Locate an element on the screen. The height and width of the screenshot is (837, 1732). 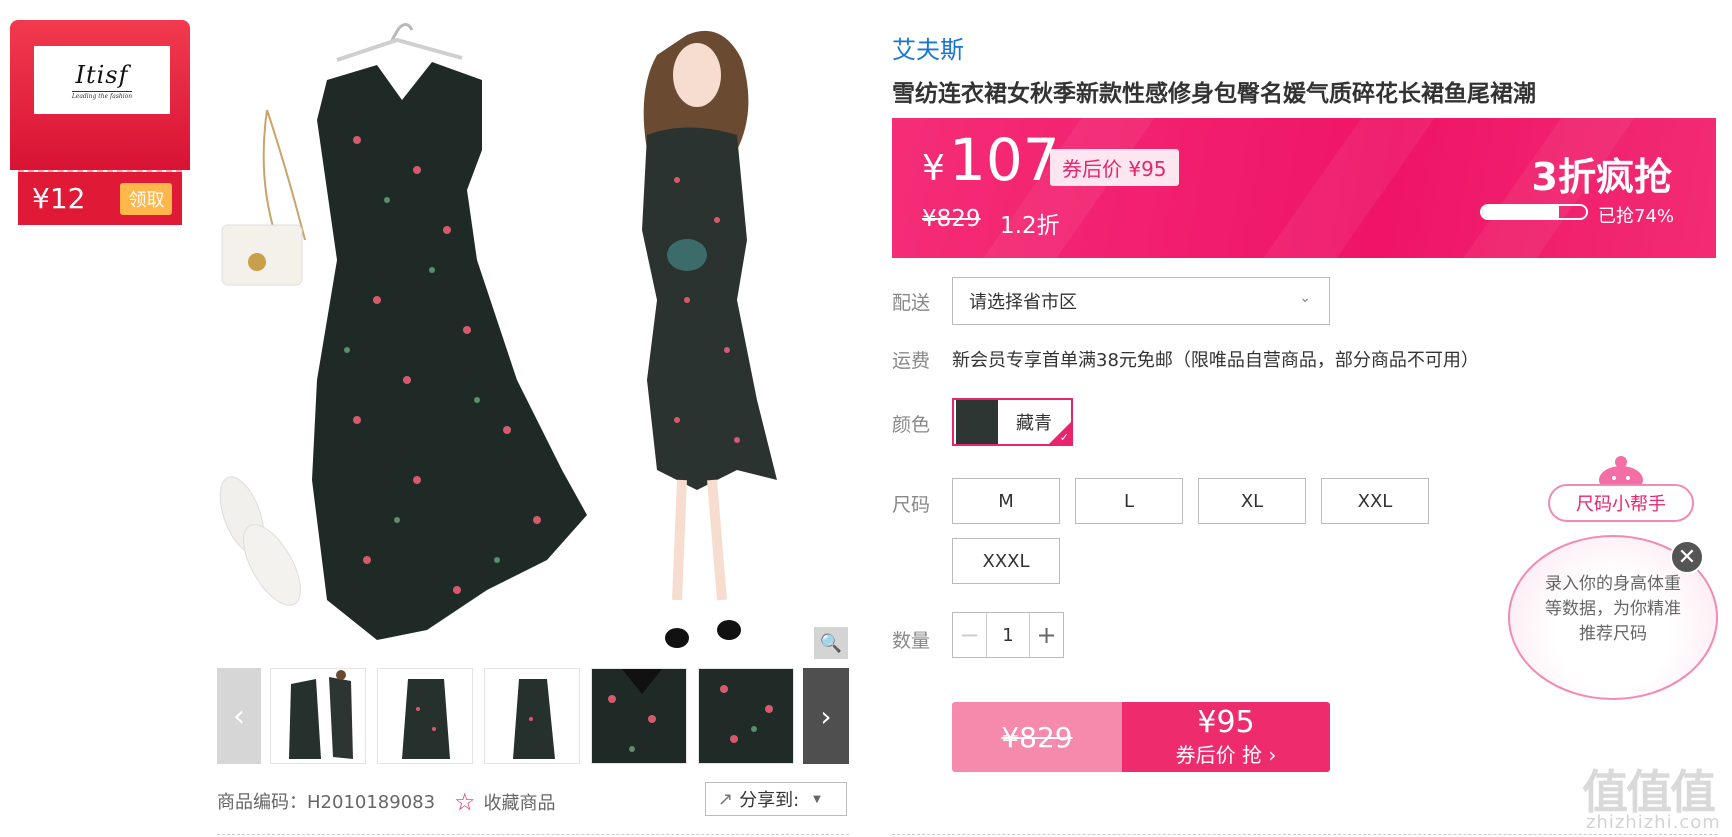
watermark-url: zhizhizhi.com is located at coordinates (1653, 822).